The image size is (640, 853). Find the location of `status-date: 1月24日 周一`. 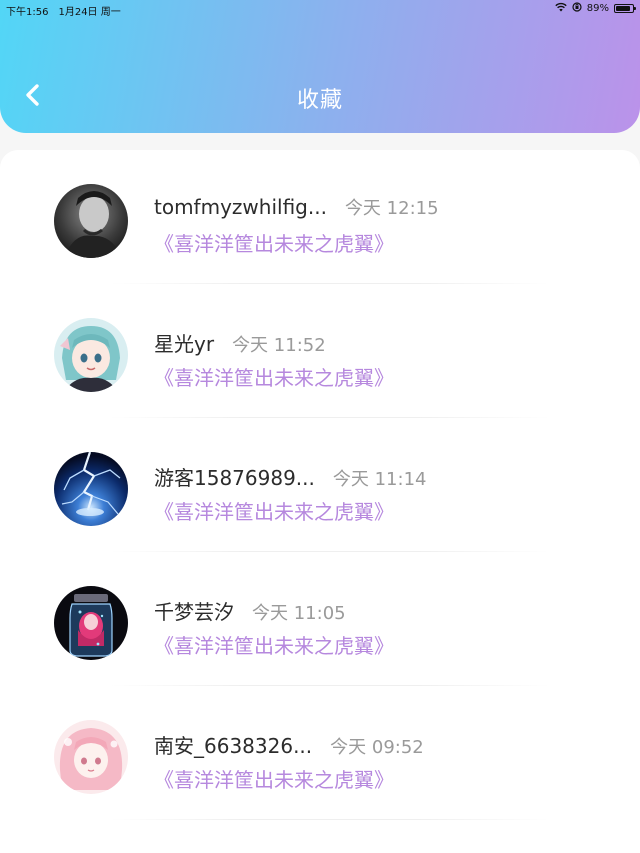

status-date: 1月24日 周一 is located at coordinates (89, 12).